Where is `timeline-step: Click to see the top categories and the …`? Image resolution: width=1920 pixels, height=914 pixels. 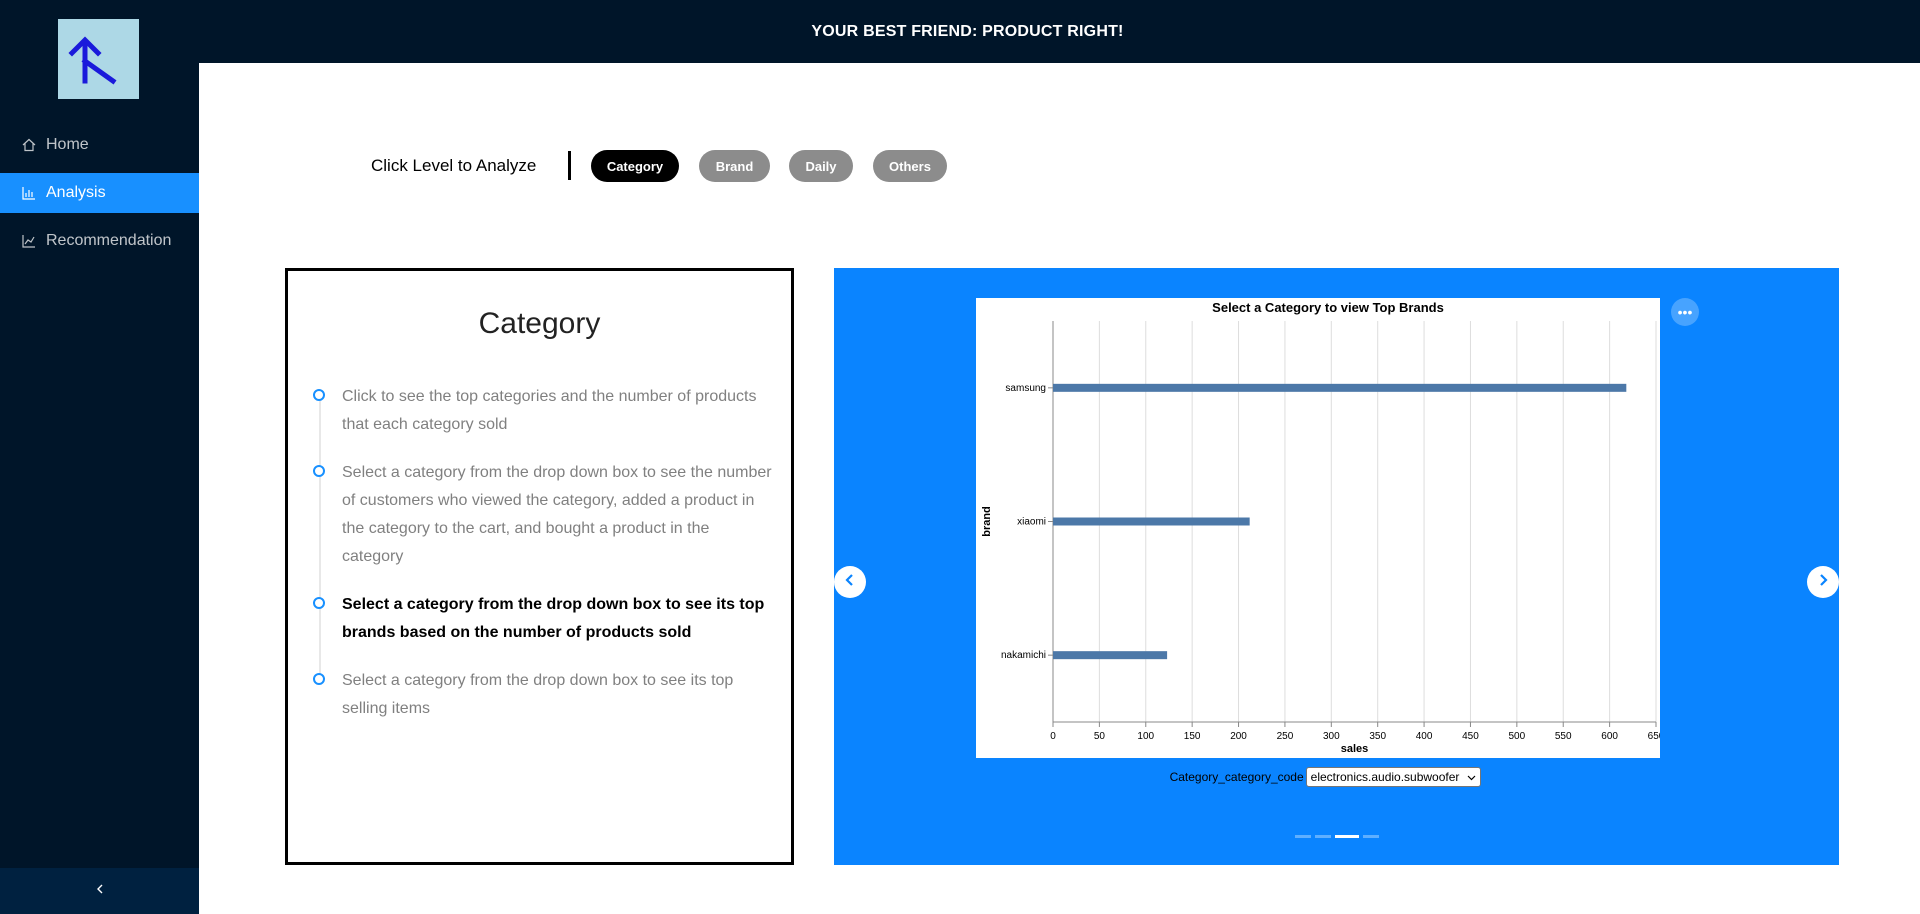
timeline-step: Click to see the top categories and the … is located at coordinates (542, 411).